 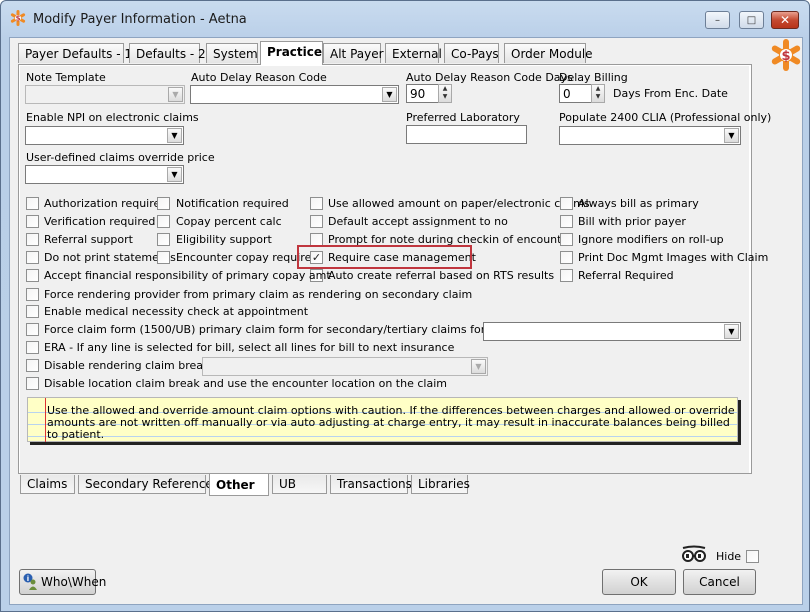 I want to click on authorization-required-label: Authorization required, so click(x=106, y=203).